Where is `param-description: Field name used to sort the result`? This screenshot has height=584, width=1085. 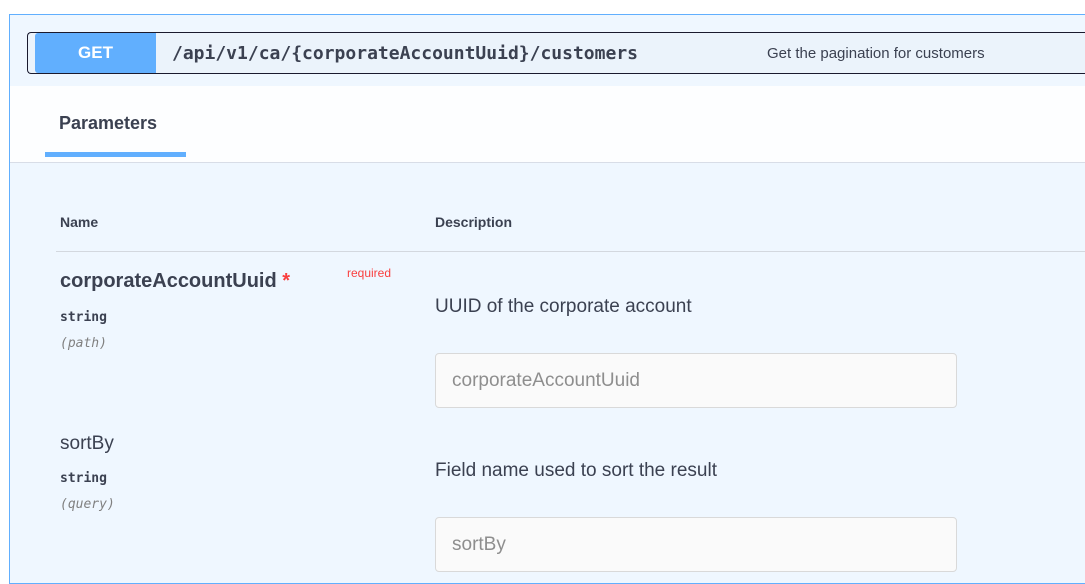 param-description: Field name used to sort the result is located at coordinates (576, 470).